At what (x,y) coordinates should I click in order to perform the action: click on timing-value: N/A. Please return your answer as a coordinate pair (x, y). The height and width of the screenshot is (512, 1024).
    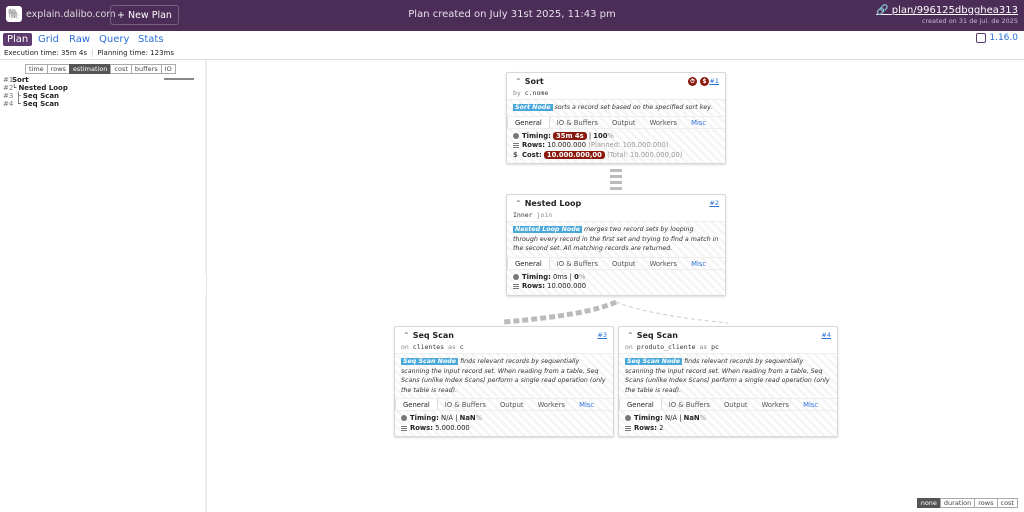
    Looking at the image, I should click on (671, 418).